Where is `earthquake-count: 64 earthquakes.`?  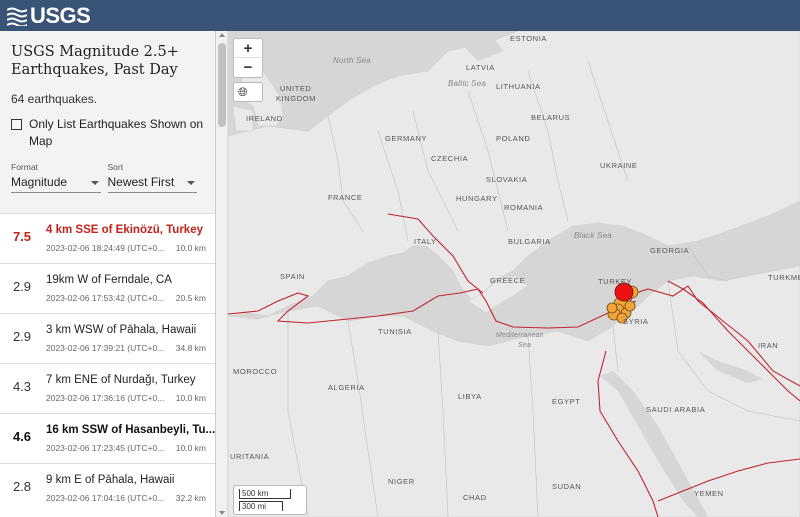 earthquake-count: 64 earthquakes. is located at coordinates (54, 99).